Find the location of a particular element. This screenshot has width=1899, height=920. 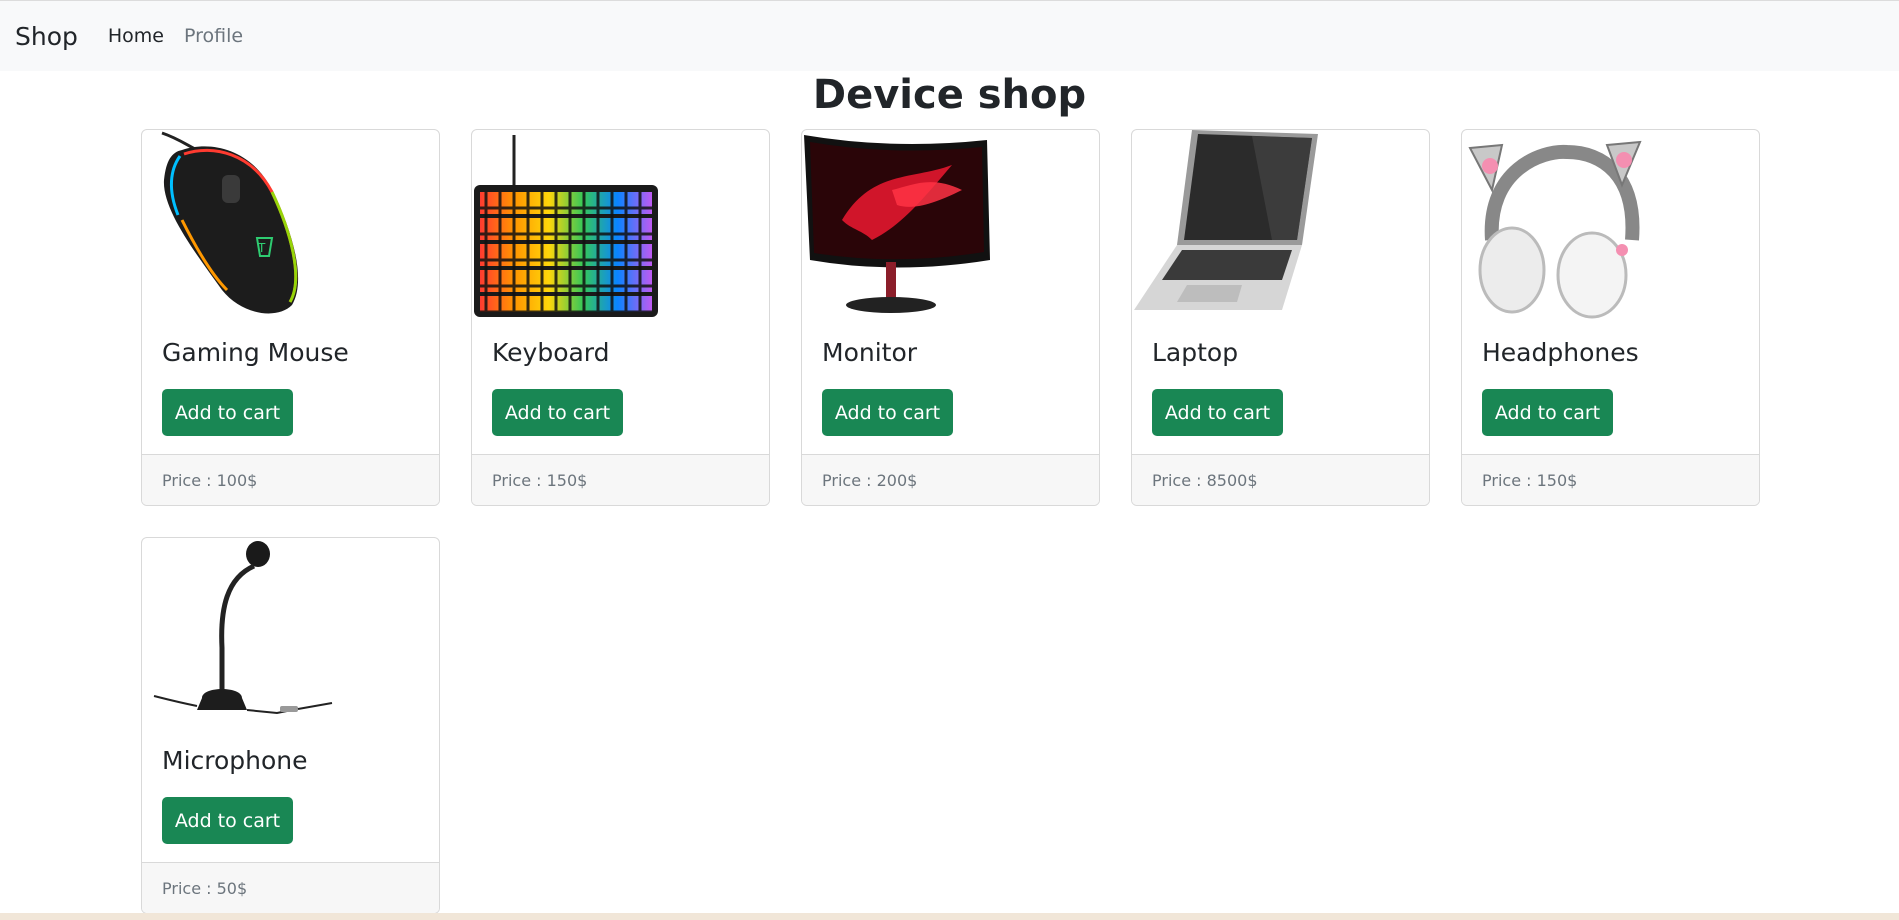

brand-logo: Shop is located at coordinates (46, 36).